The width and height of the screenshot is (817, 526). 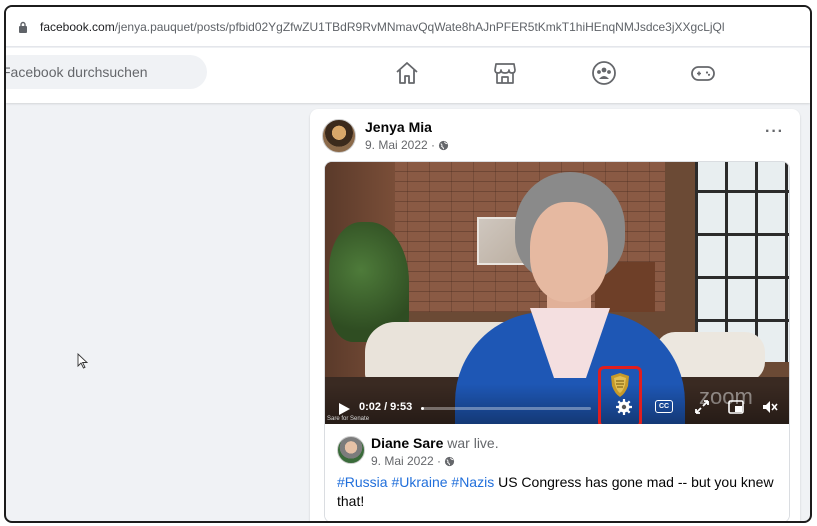 What do you see at coordinates (472, 482) in the screenshot?
I see `hashtag-link: #Nazis` at bounding box center [472, 482].